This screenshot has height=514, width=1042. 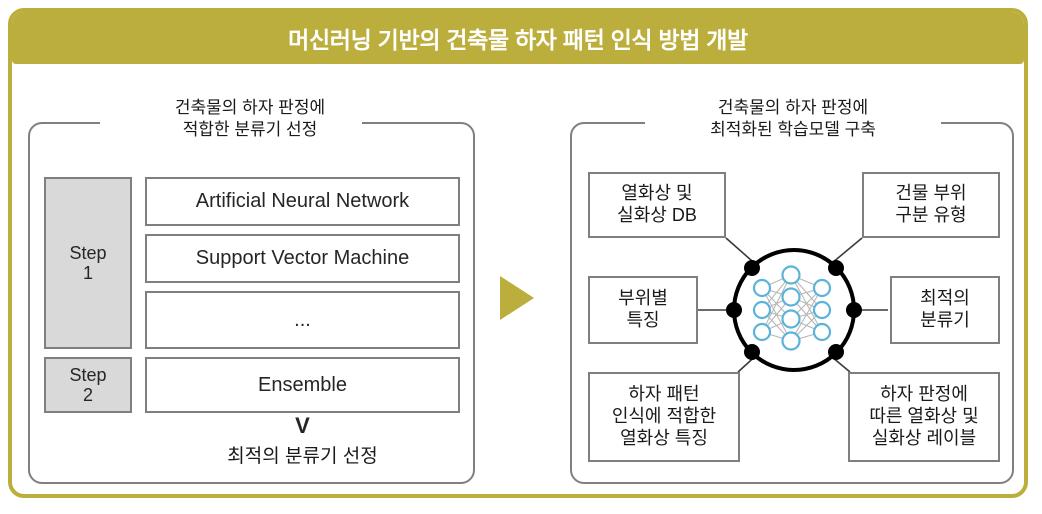 What do you see at coordinates (664, 394) in the screenshot?
I see `hub-node-line: 하자 패턴` at bounding box center [664, 394].